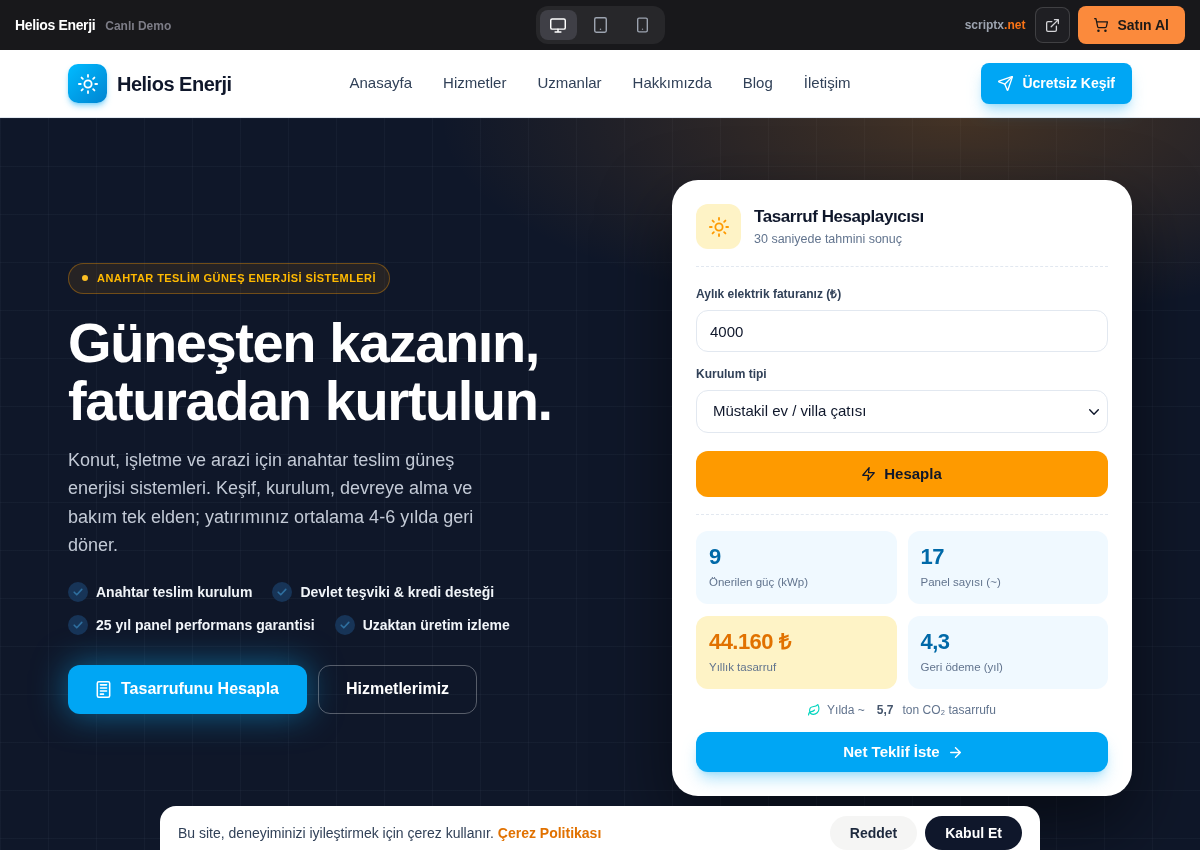  What do you see at coordinates (935, 642) in the screenshot?
I see `result-value: 4,3` at bounding box center [935, 642].